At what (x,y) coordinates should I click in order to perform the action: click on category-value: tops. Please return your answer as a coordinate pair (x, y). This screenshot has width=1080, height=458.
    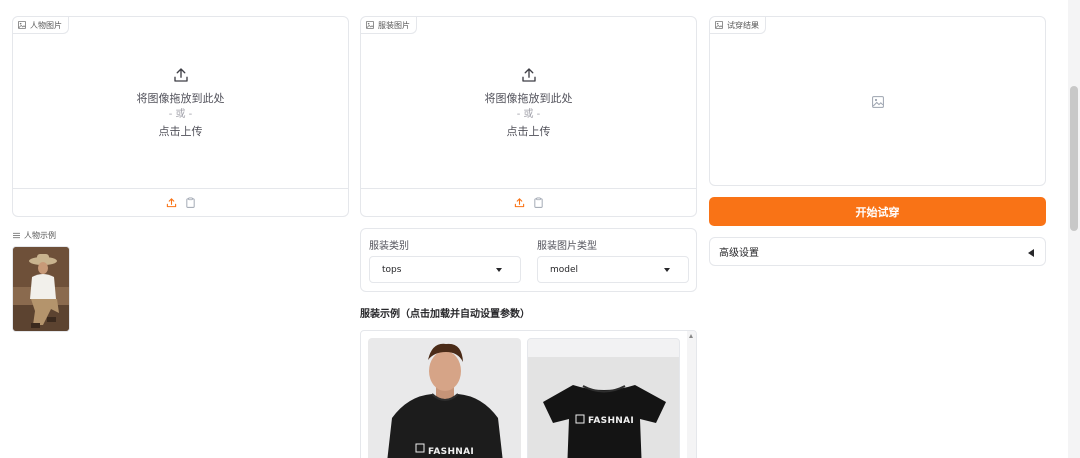
    Looking at the image, I should click on (392, 269).